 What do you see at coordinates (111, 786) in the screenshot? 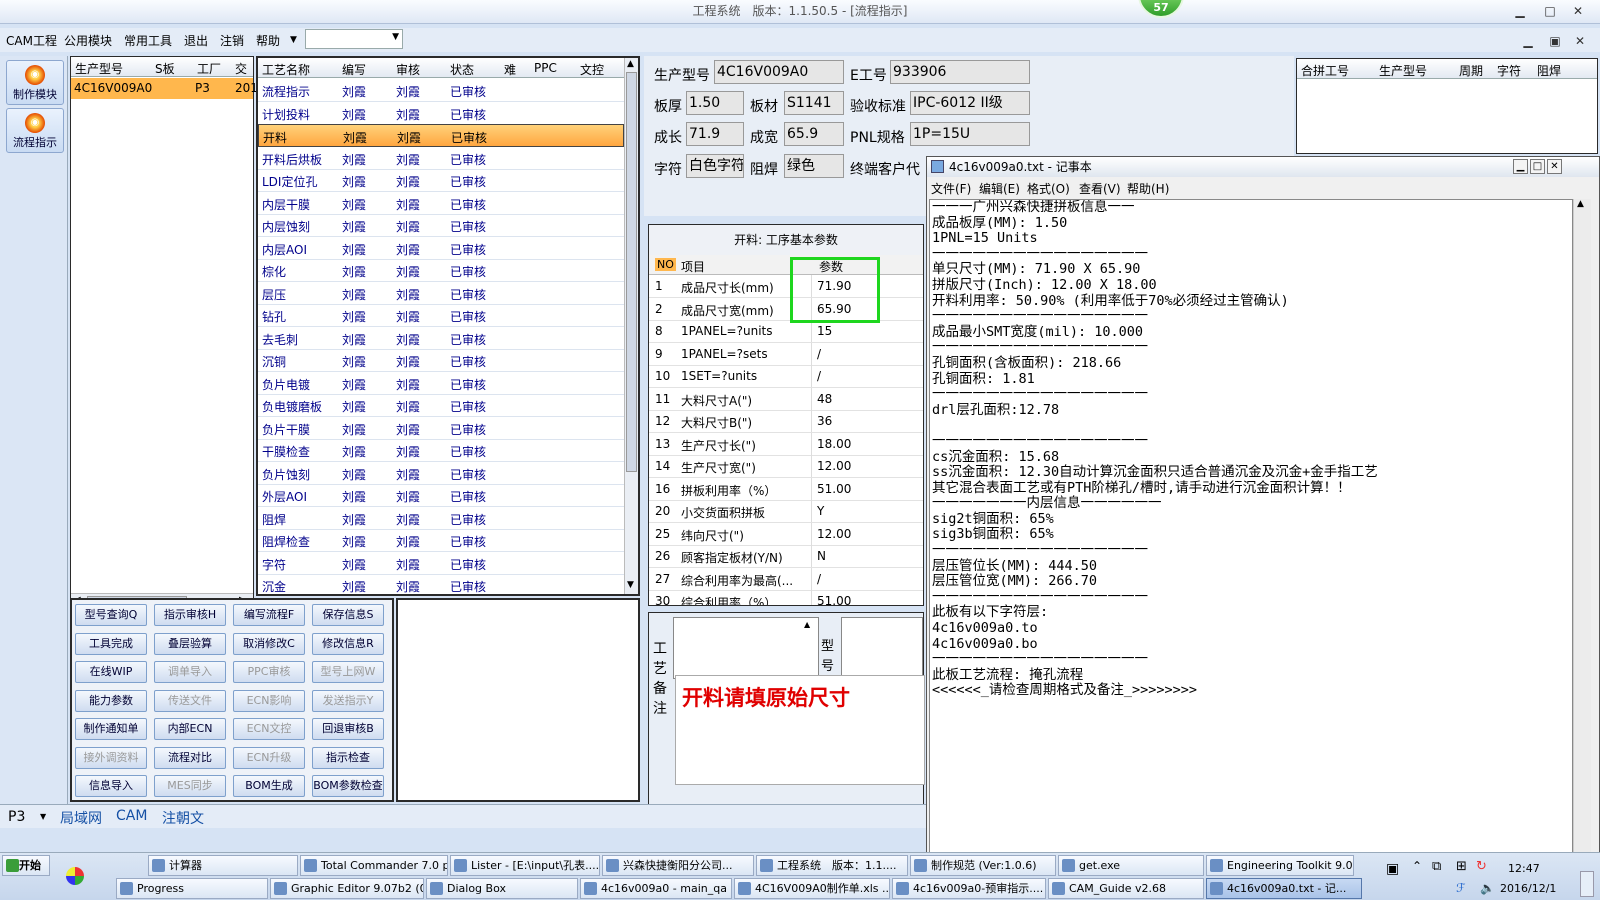
I see `action-button: 信息导入` at bounding box center [111, 786].